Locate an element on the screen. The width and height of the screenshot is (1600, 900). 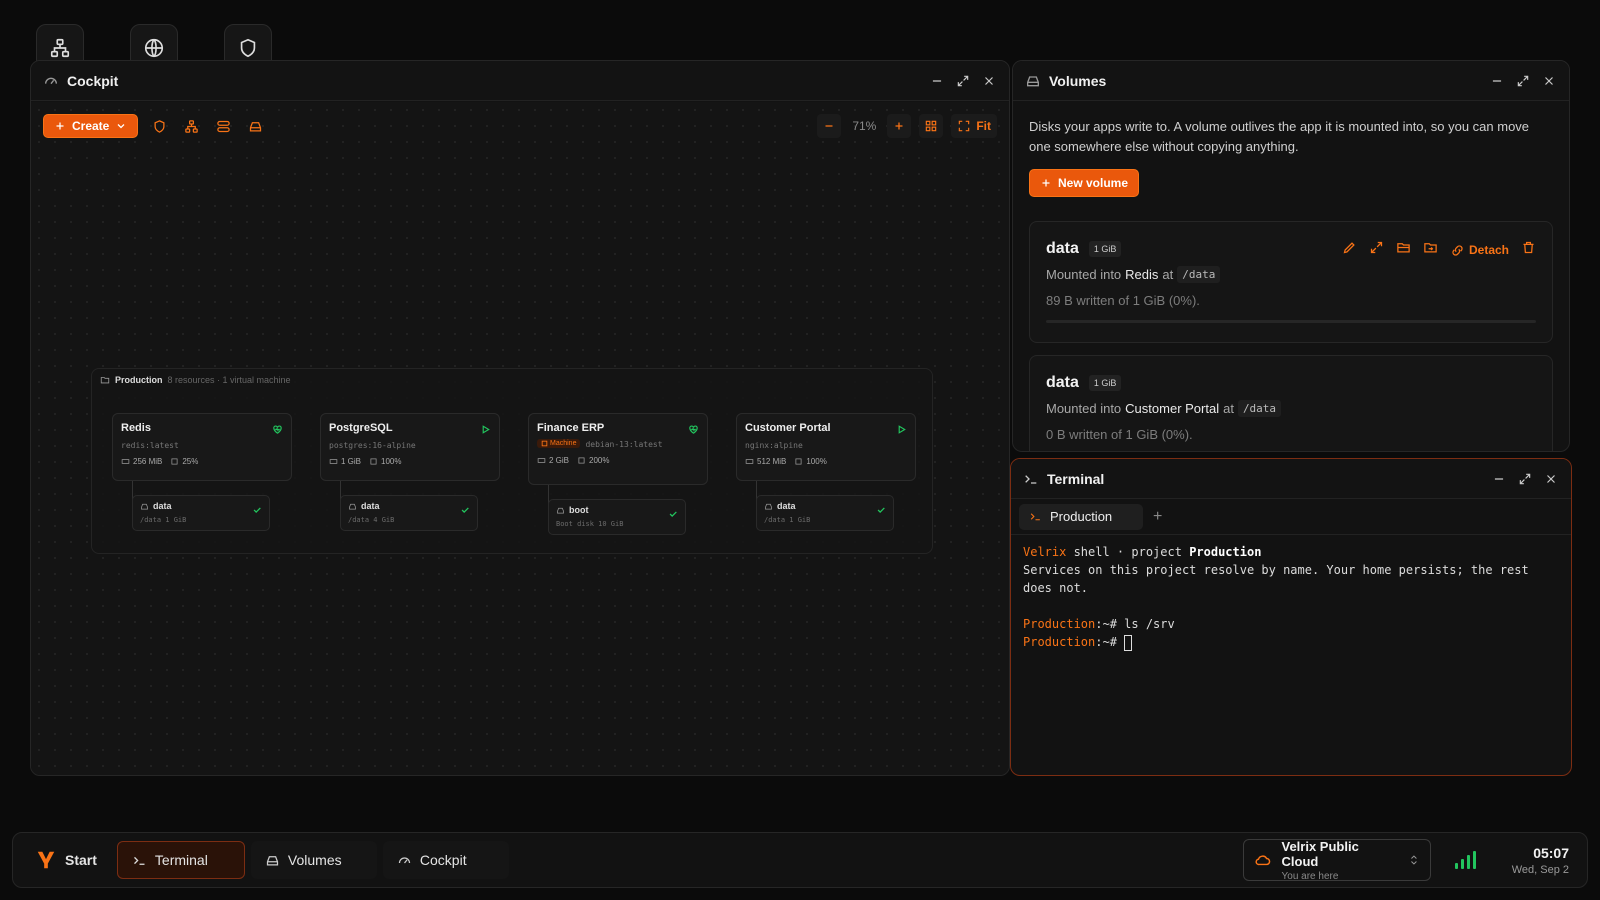
network-tool-button is located at coordinates (191, 126).